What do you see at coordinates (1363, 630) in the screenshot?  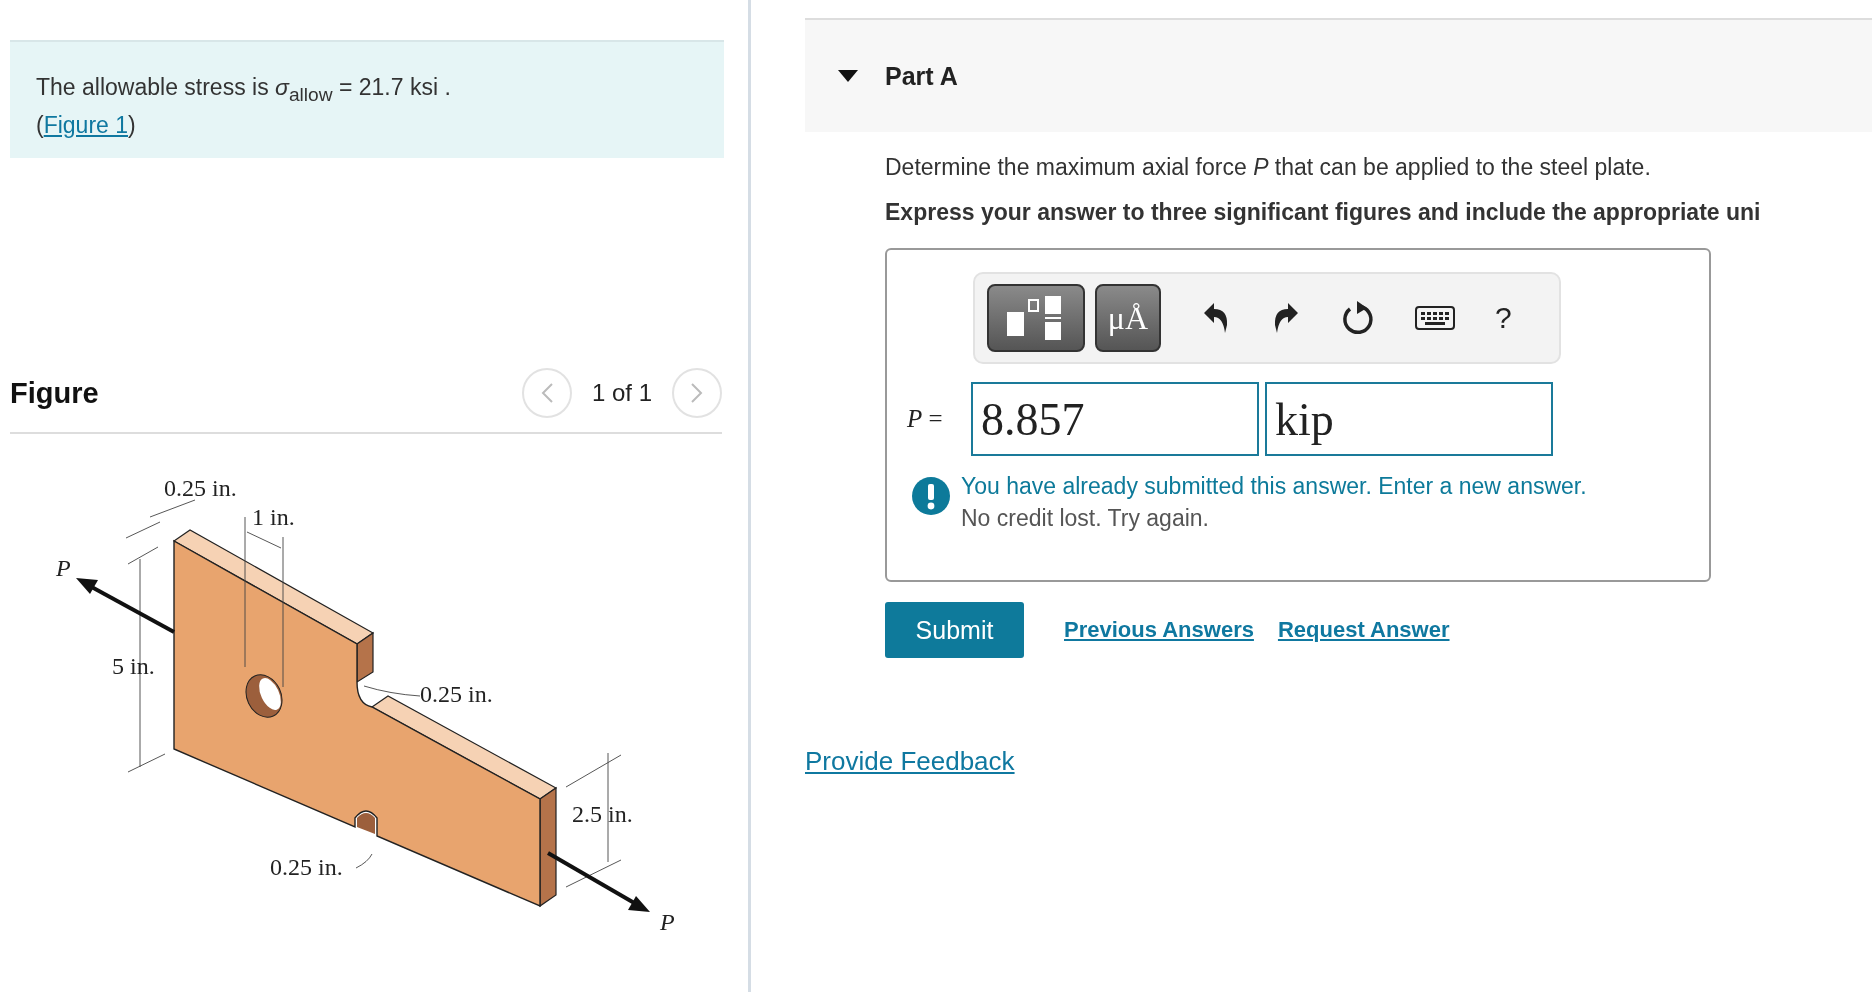 I see `answer-link: Request Answer` at bounding box center [1363, 630].